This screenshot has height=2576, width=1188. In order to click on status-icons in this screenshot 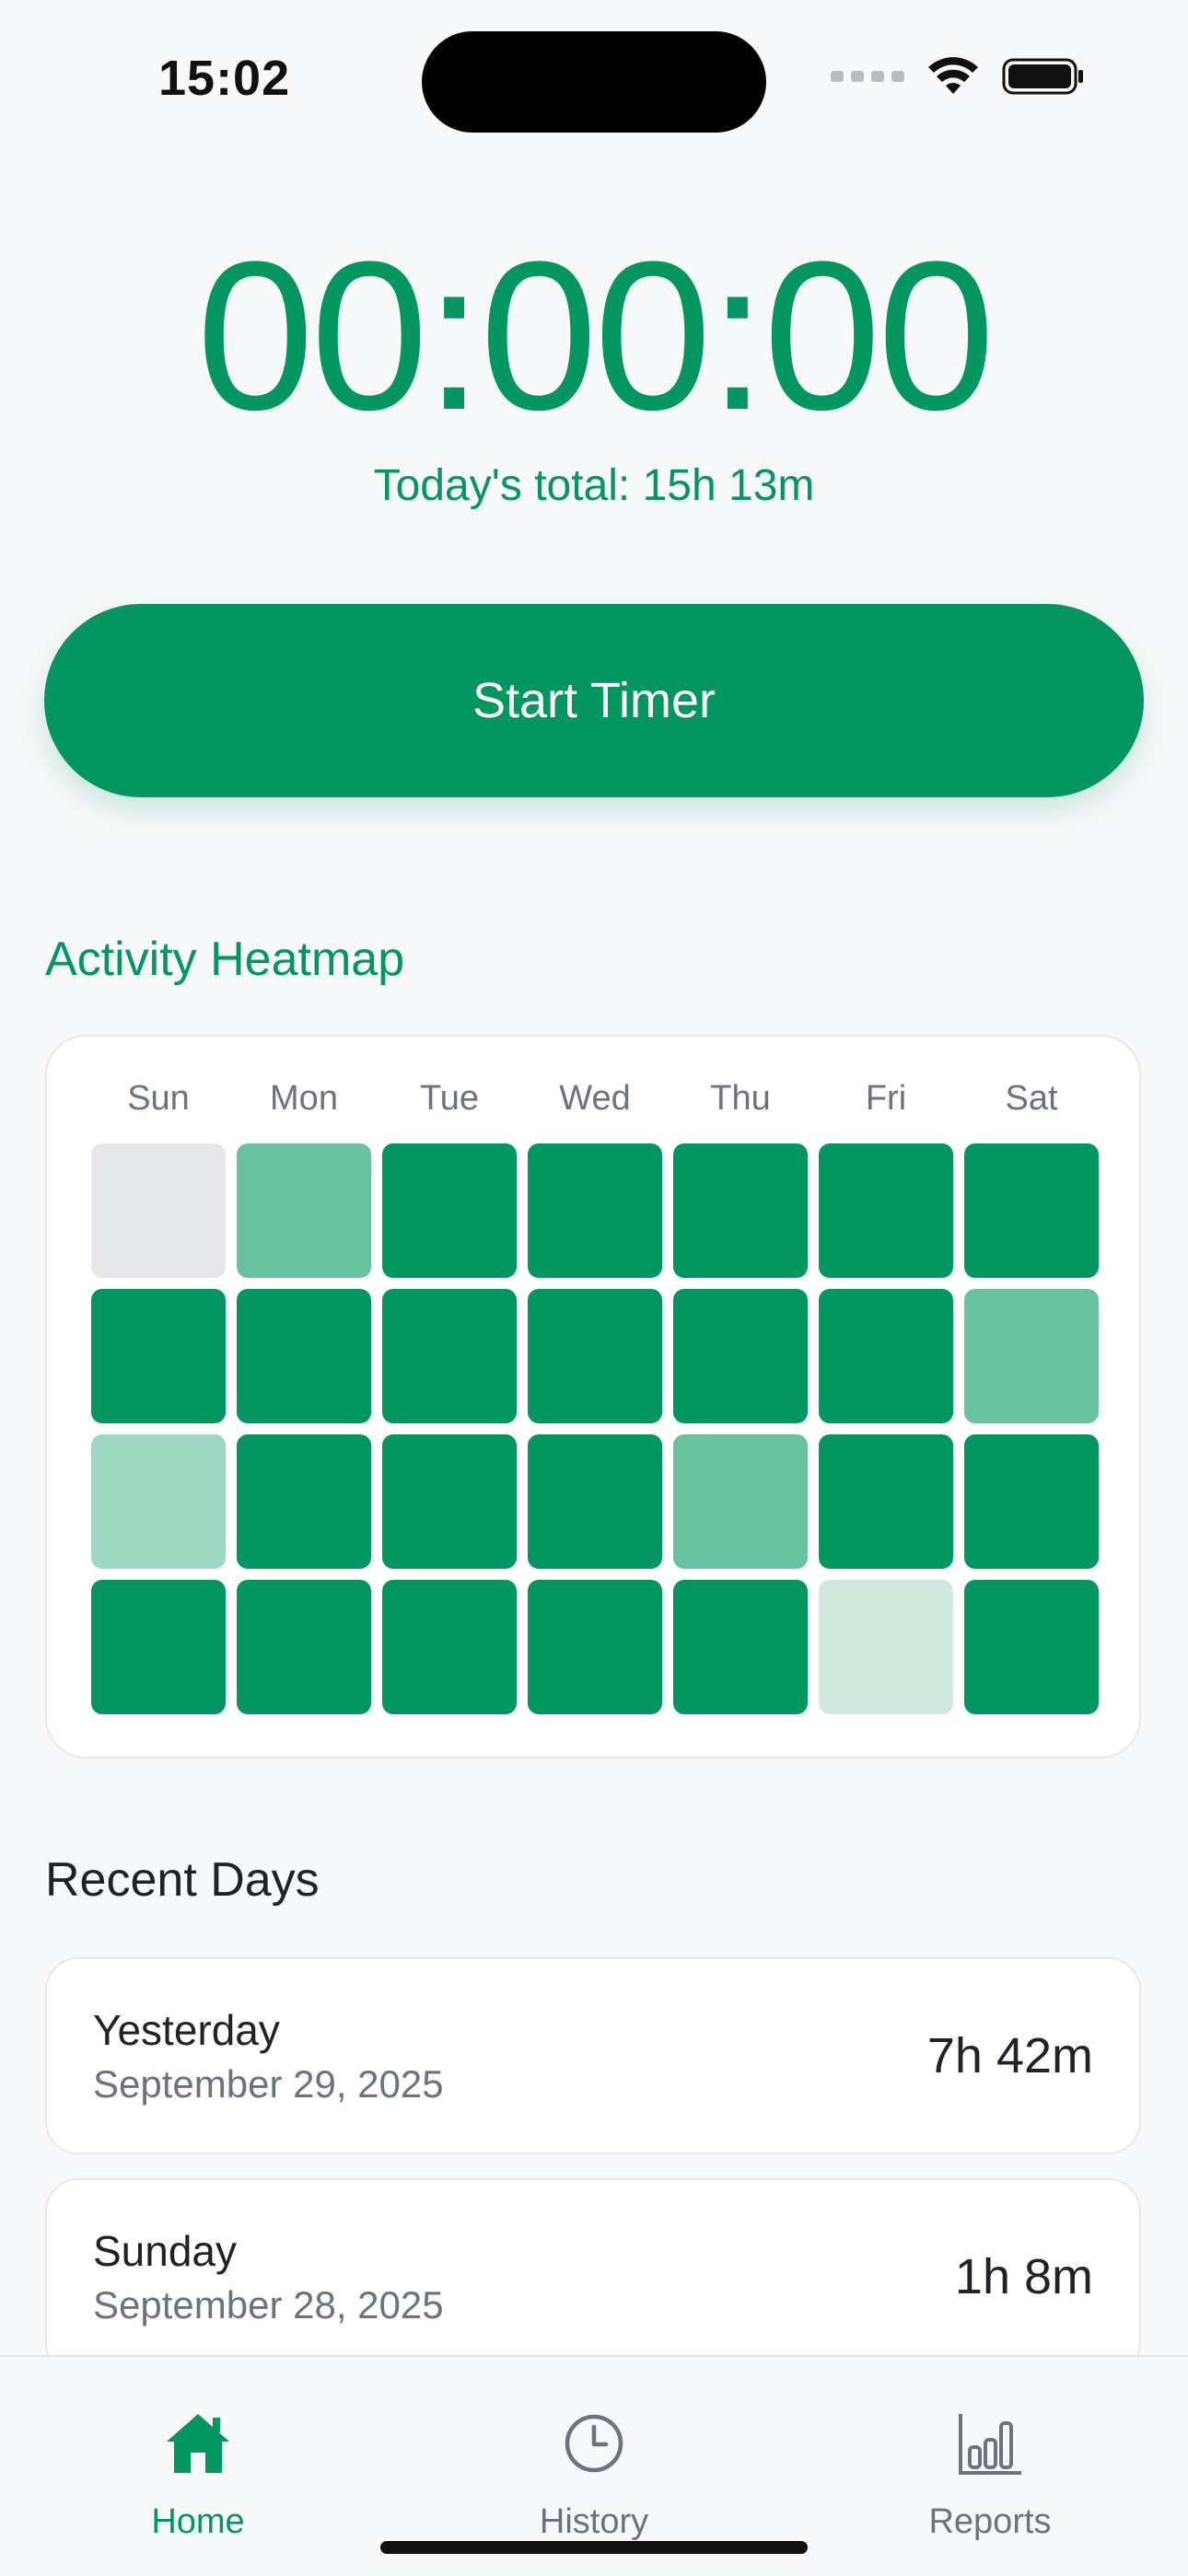, I will do `click(958, 76)`.